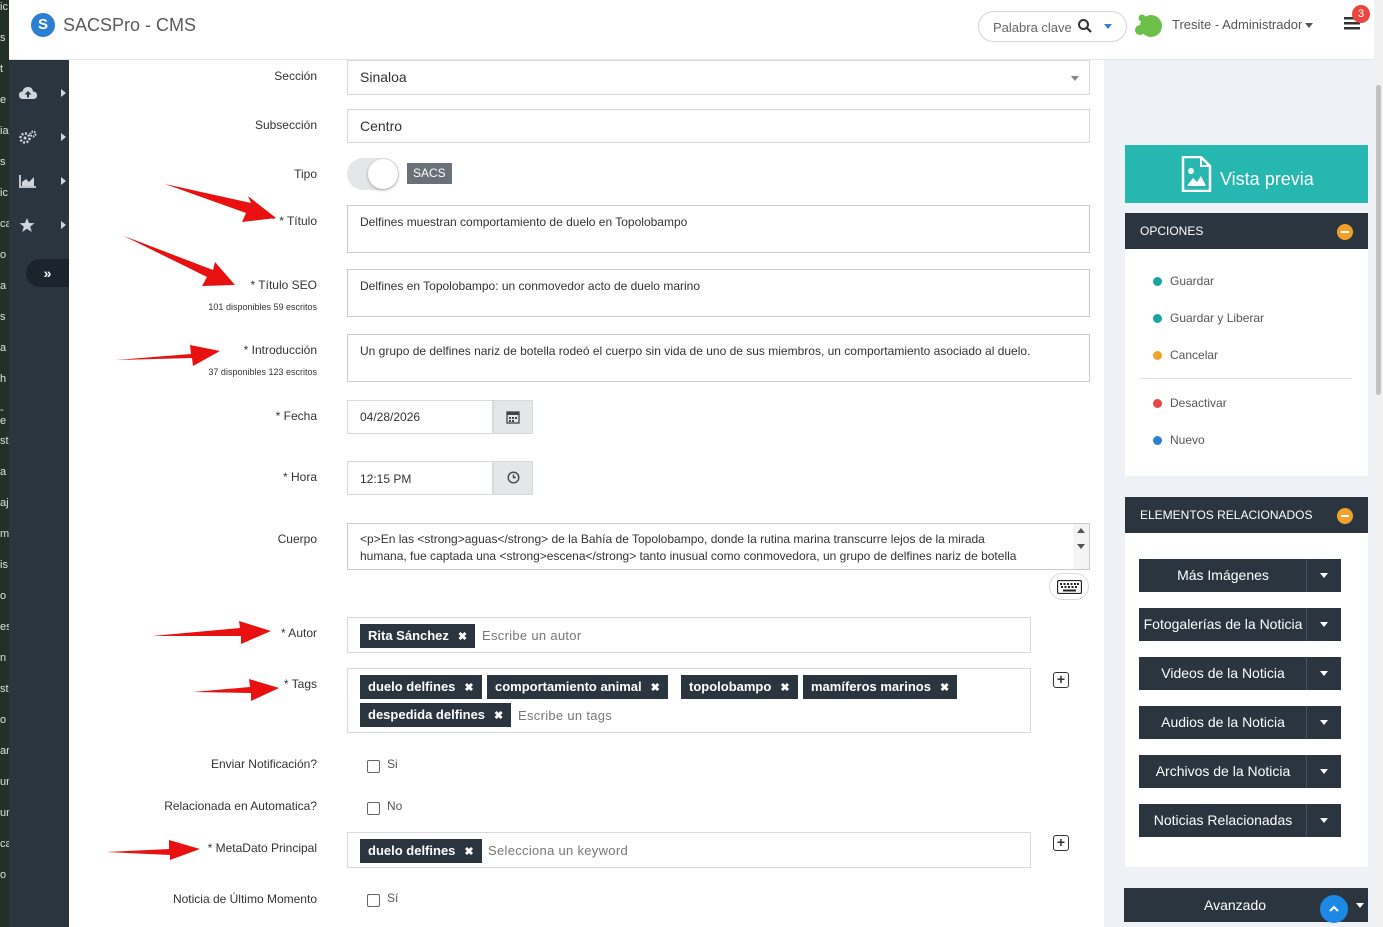  What do you see at coordinates (4, 565) in the screenshot?
I see `background-text-fragment: is` at bounding box center [4, 565].